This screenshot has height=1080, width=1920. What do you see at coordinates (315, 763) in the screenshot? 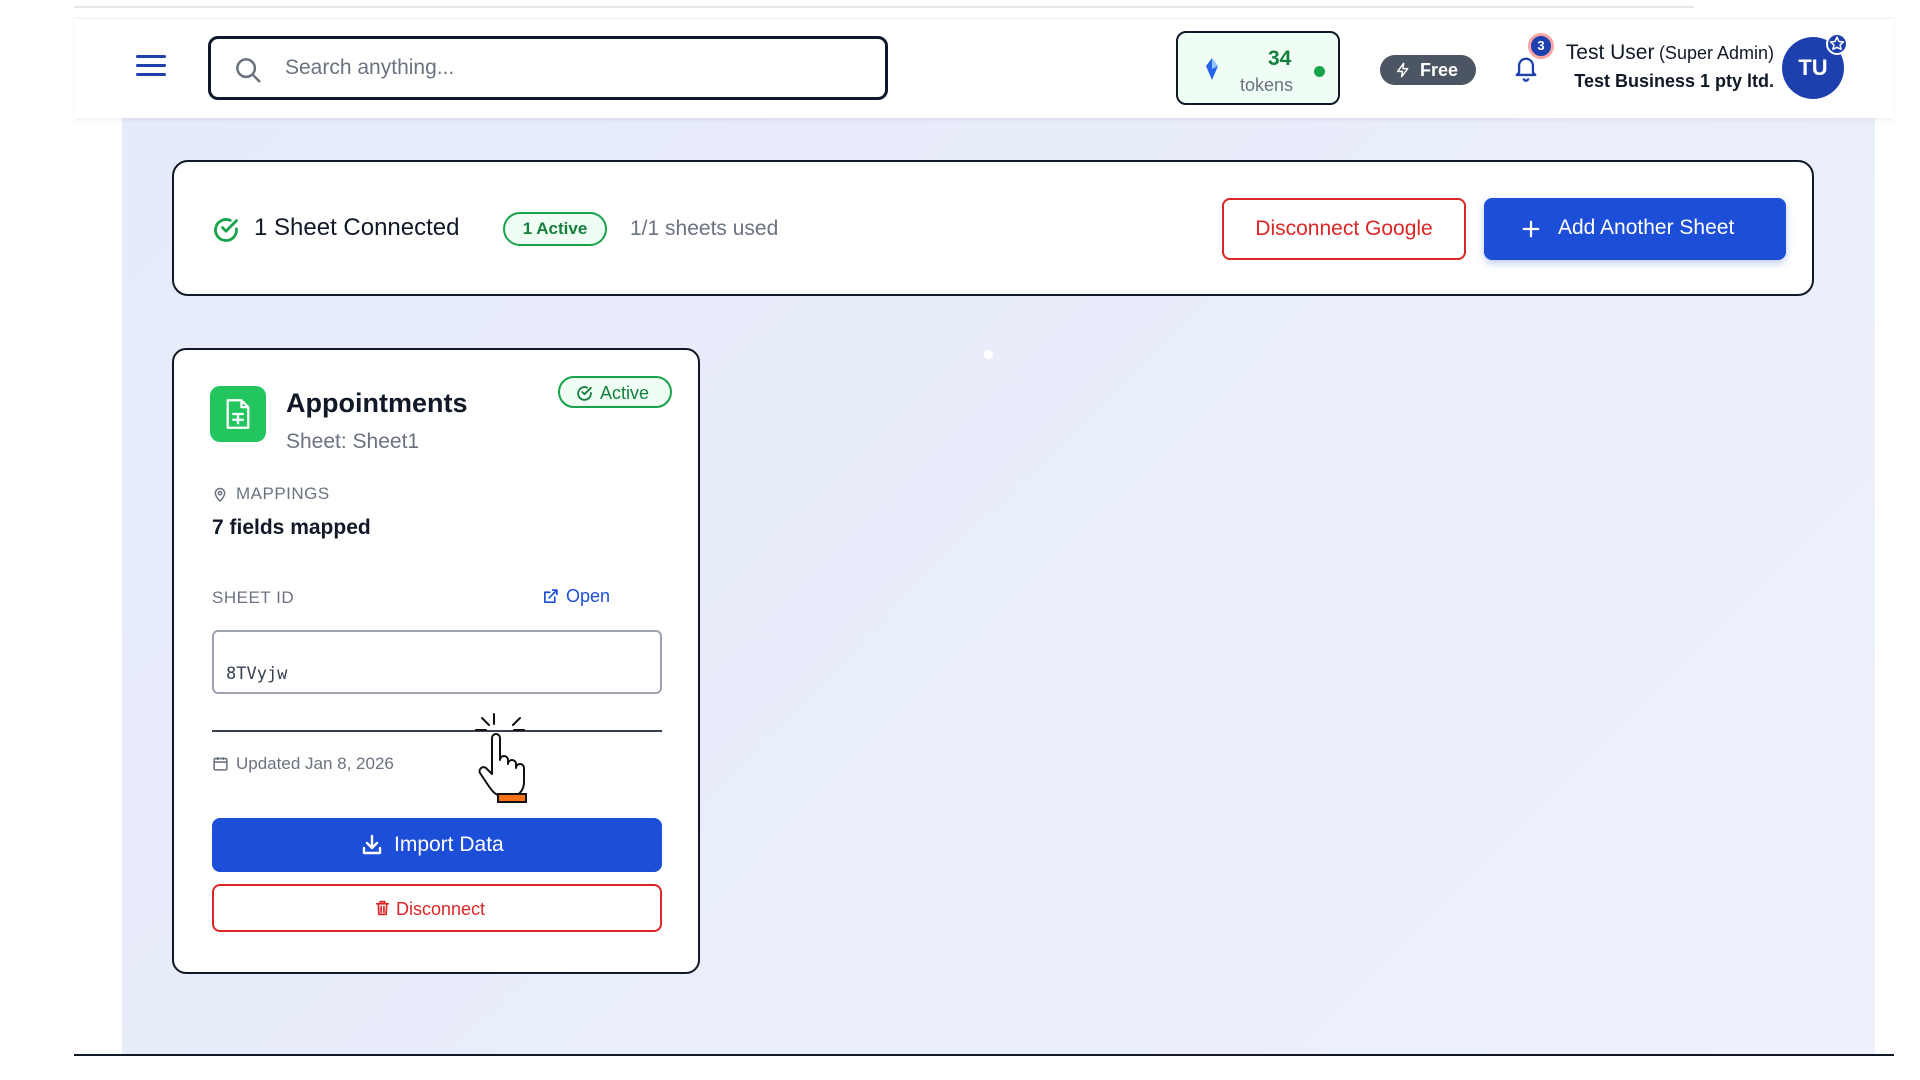
I see `last-updated-text: Updated Jan 8, 2026` at bounding box center [315, 763].